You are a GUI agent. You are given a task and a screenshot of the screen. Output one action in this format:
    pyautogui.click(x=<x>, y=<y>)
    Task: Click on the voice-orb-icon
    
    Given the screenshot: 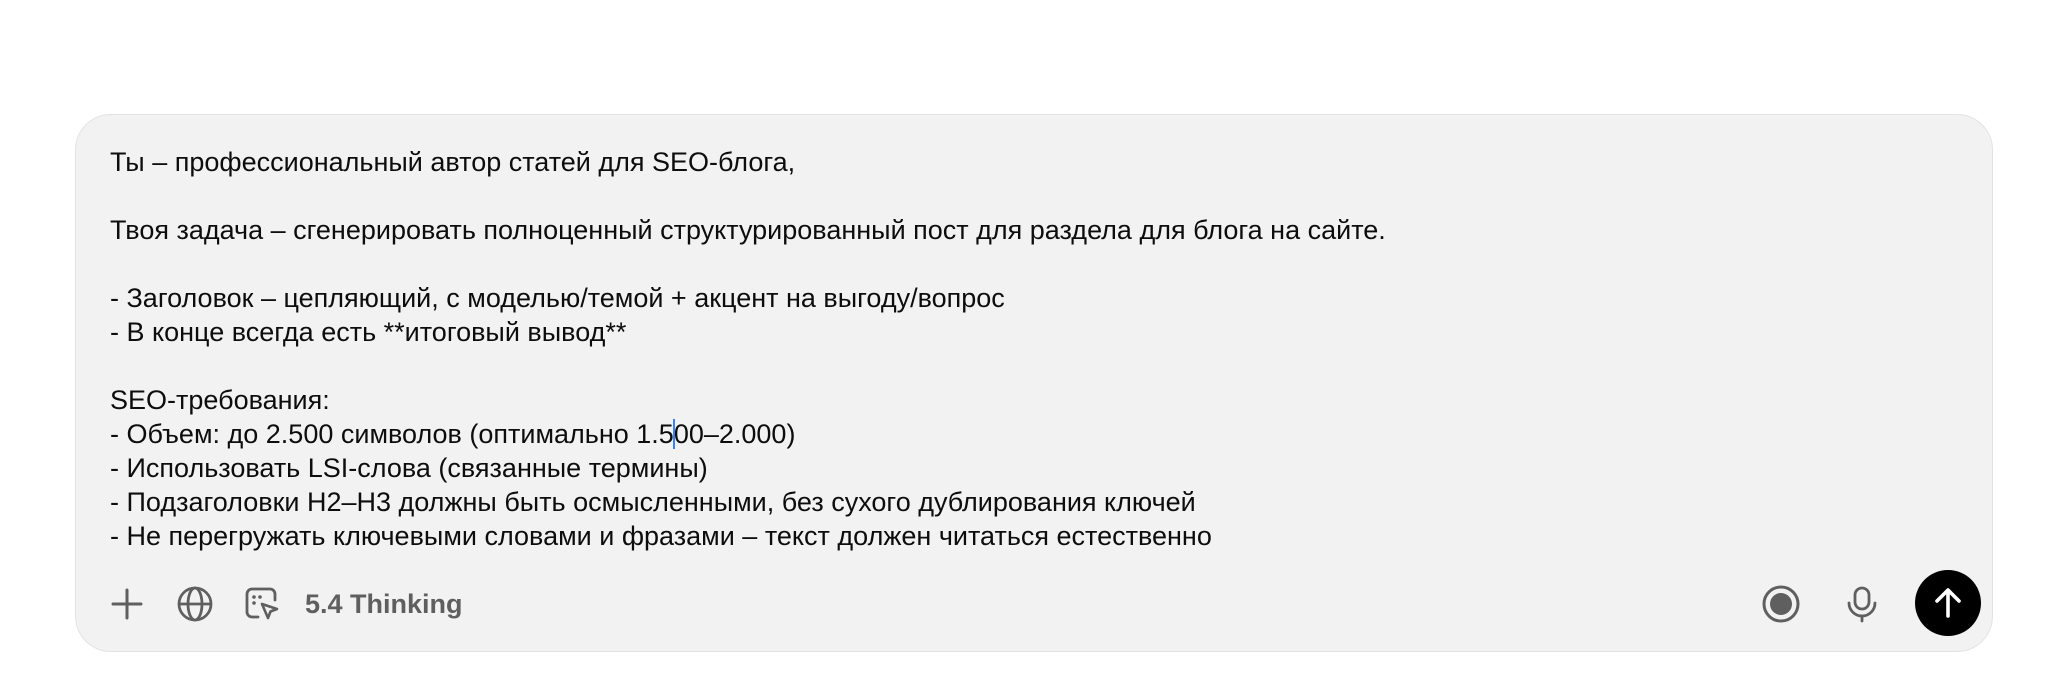 What is the action you would take?
    pyautogui.click(x=1781, y=604)
    